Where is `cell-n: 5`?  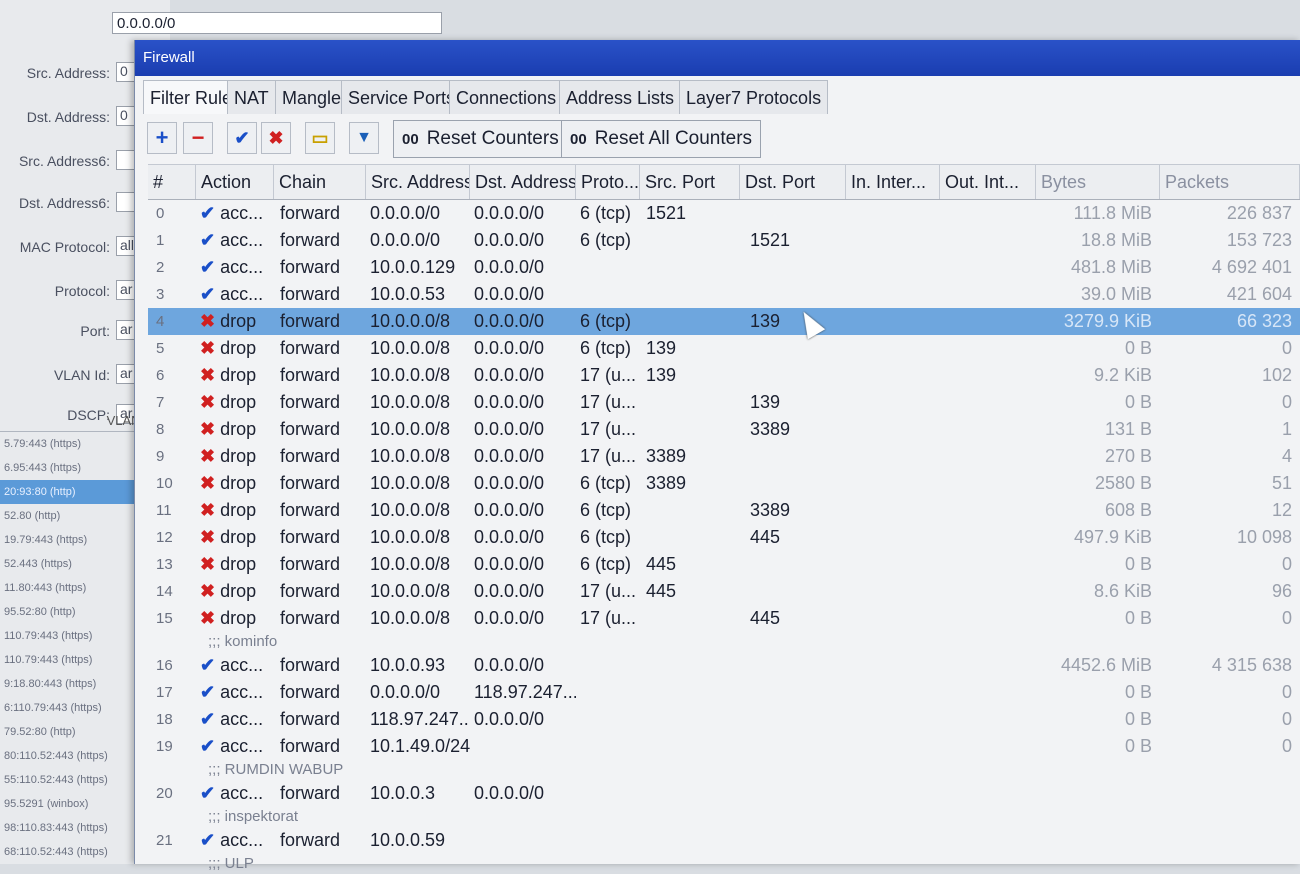
cell-n: 5 is located at coordinates (160, 348).